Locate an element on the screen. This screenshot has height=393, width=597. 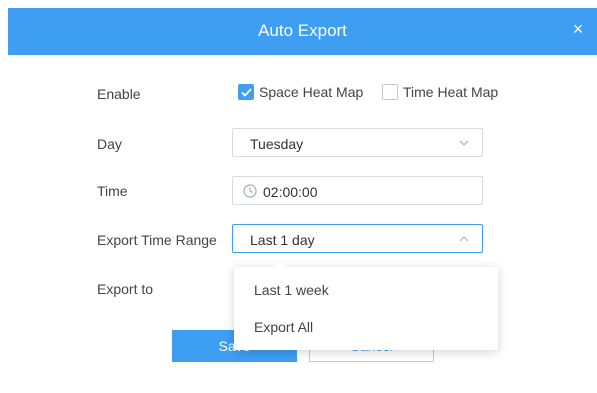
close-icon: × is located at coordinates (578, 29).